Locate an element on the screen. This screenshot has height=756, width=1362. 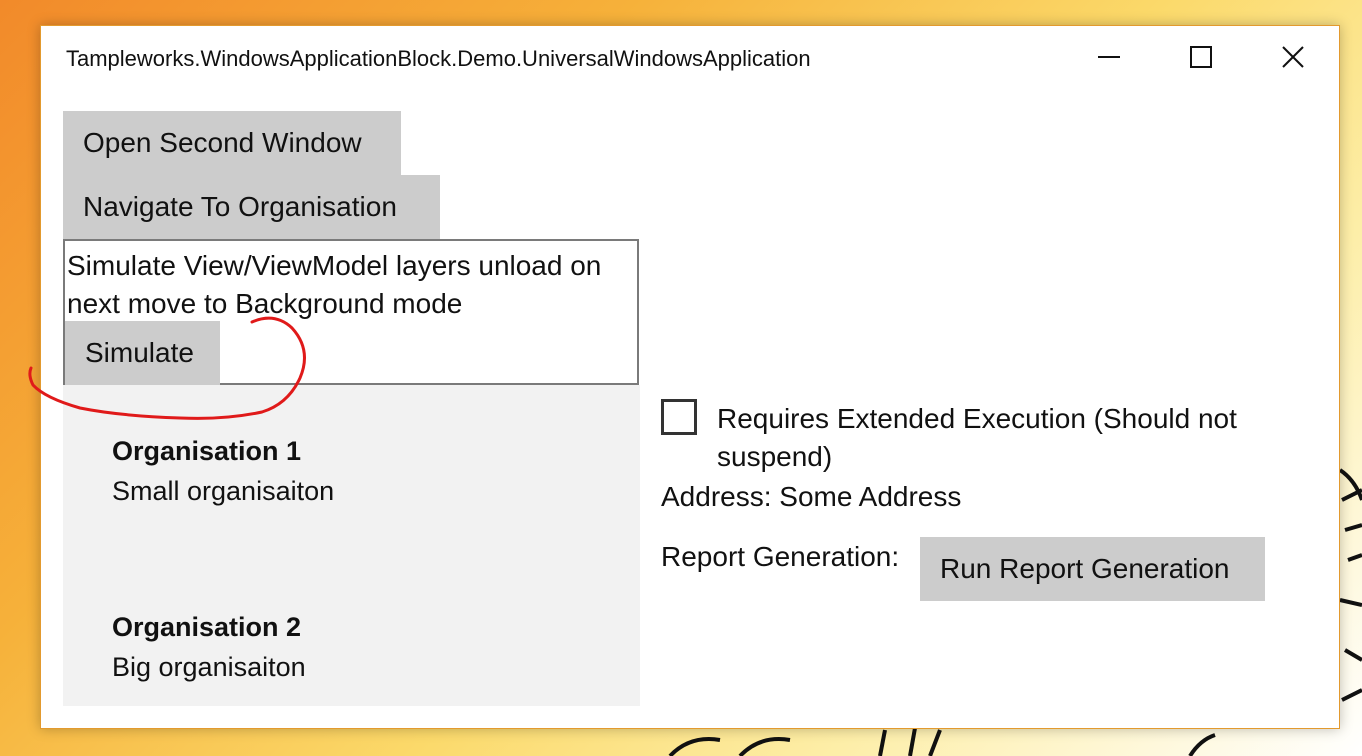
extended-execution-checkbox is located at coordinates (679, 417).